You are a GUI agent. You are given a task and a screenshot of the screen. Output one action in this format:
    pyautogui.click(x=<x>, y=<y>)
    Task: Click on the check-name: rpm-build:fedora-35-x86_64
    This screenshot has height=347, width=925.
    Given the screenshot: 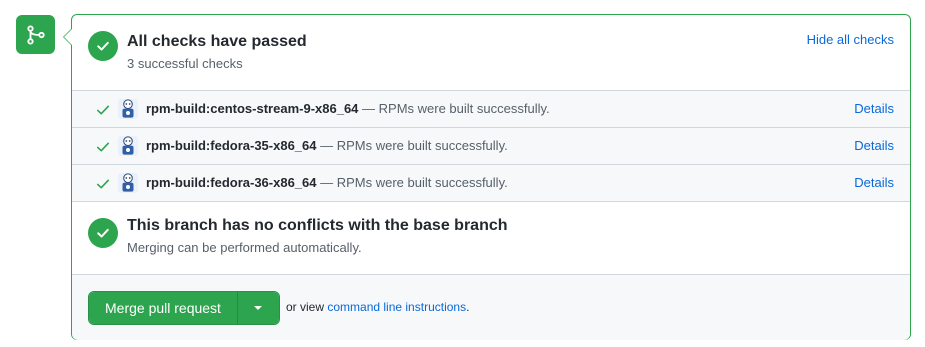 What is the action you would take?
    pyautogui.click(x=231, y=145)
    